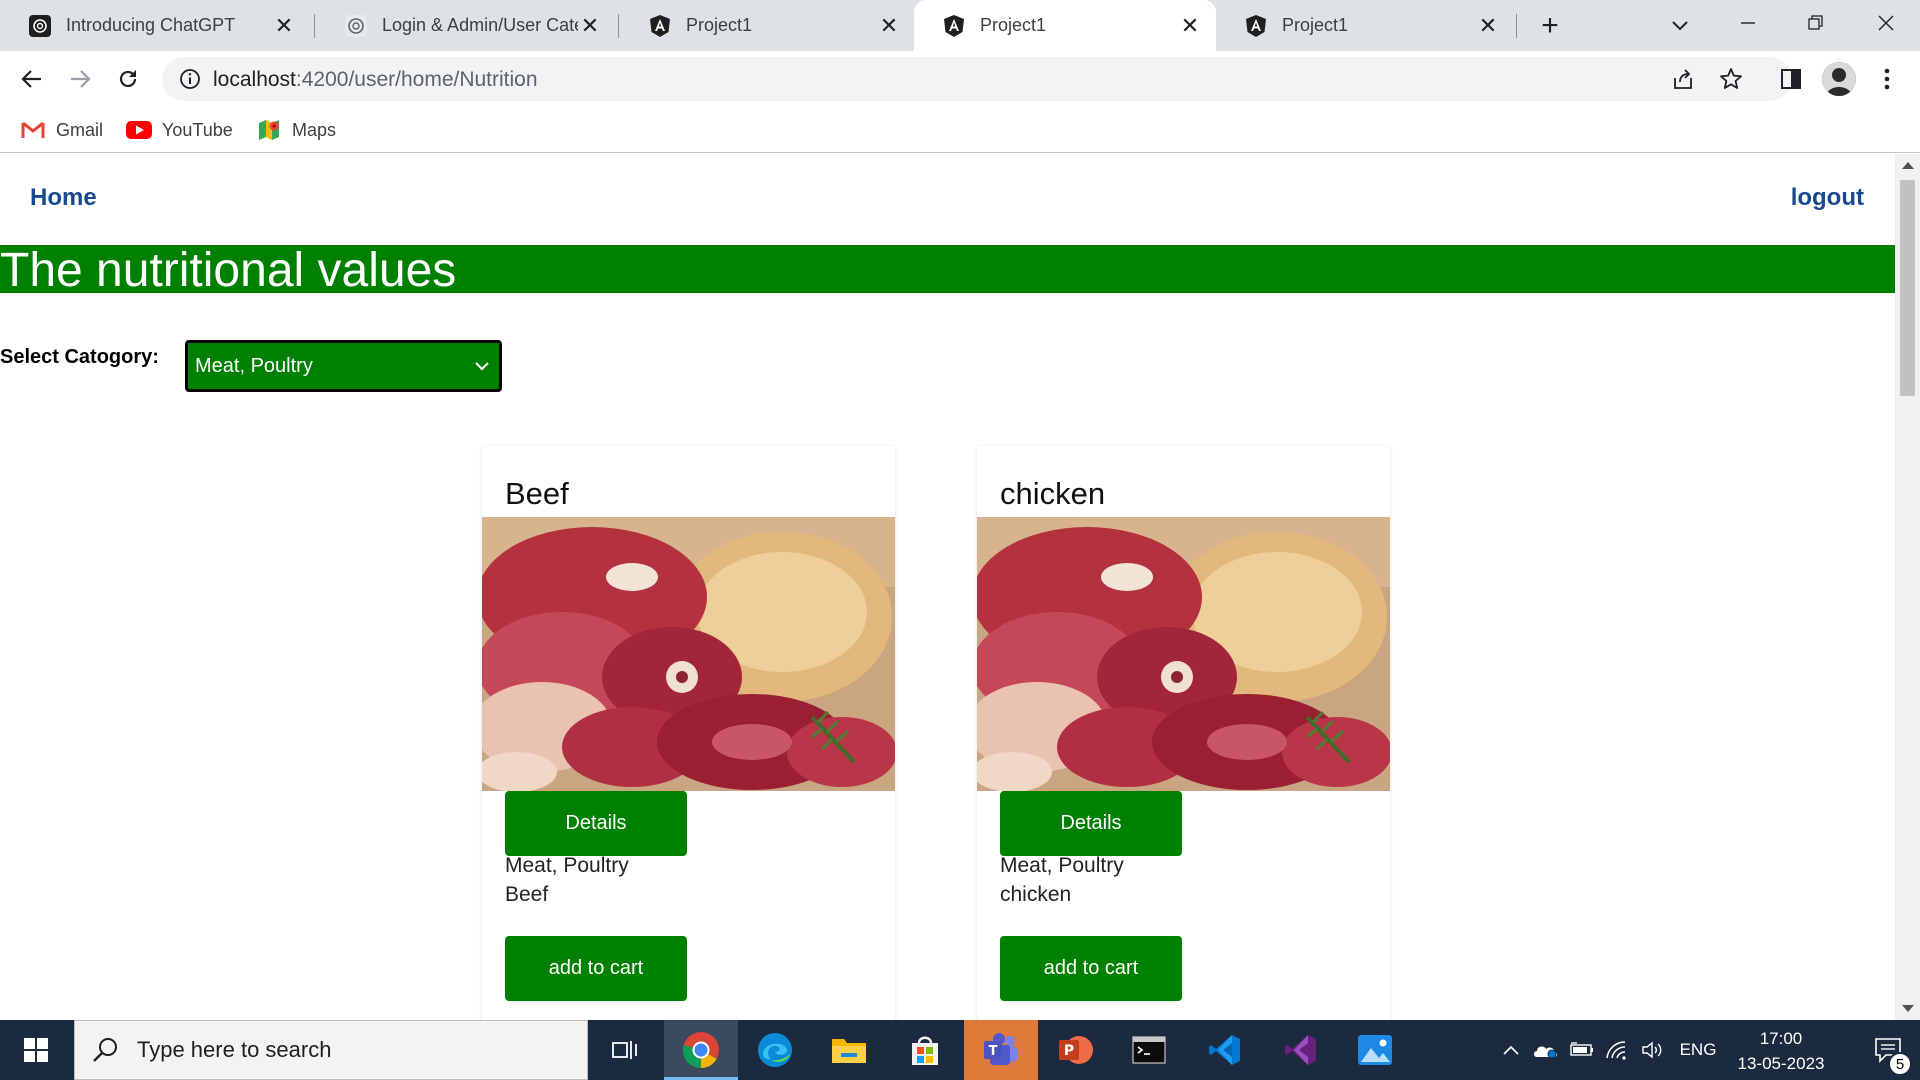 The width and height of the screenshot is (1920, 1080). I want to click on search-icon, so click(105, 1050).